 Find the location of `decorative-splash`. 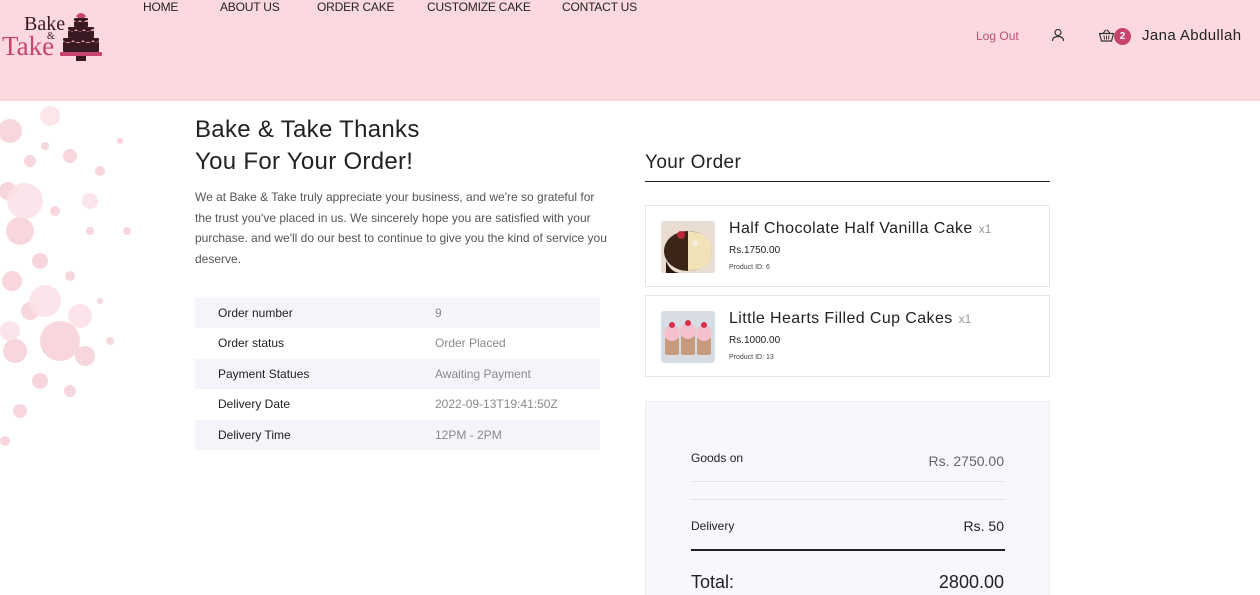

decorative-splash is located at coordinates (65, 276).